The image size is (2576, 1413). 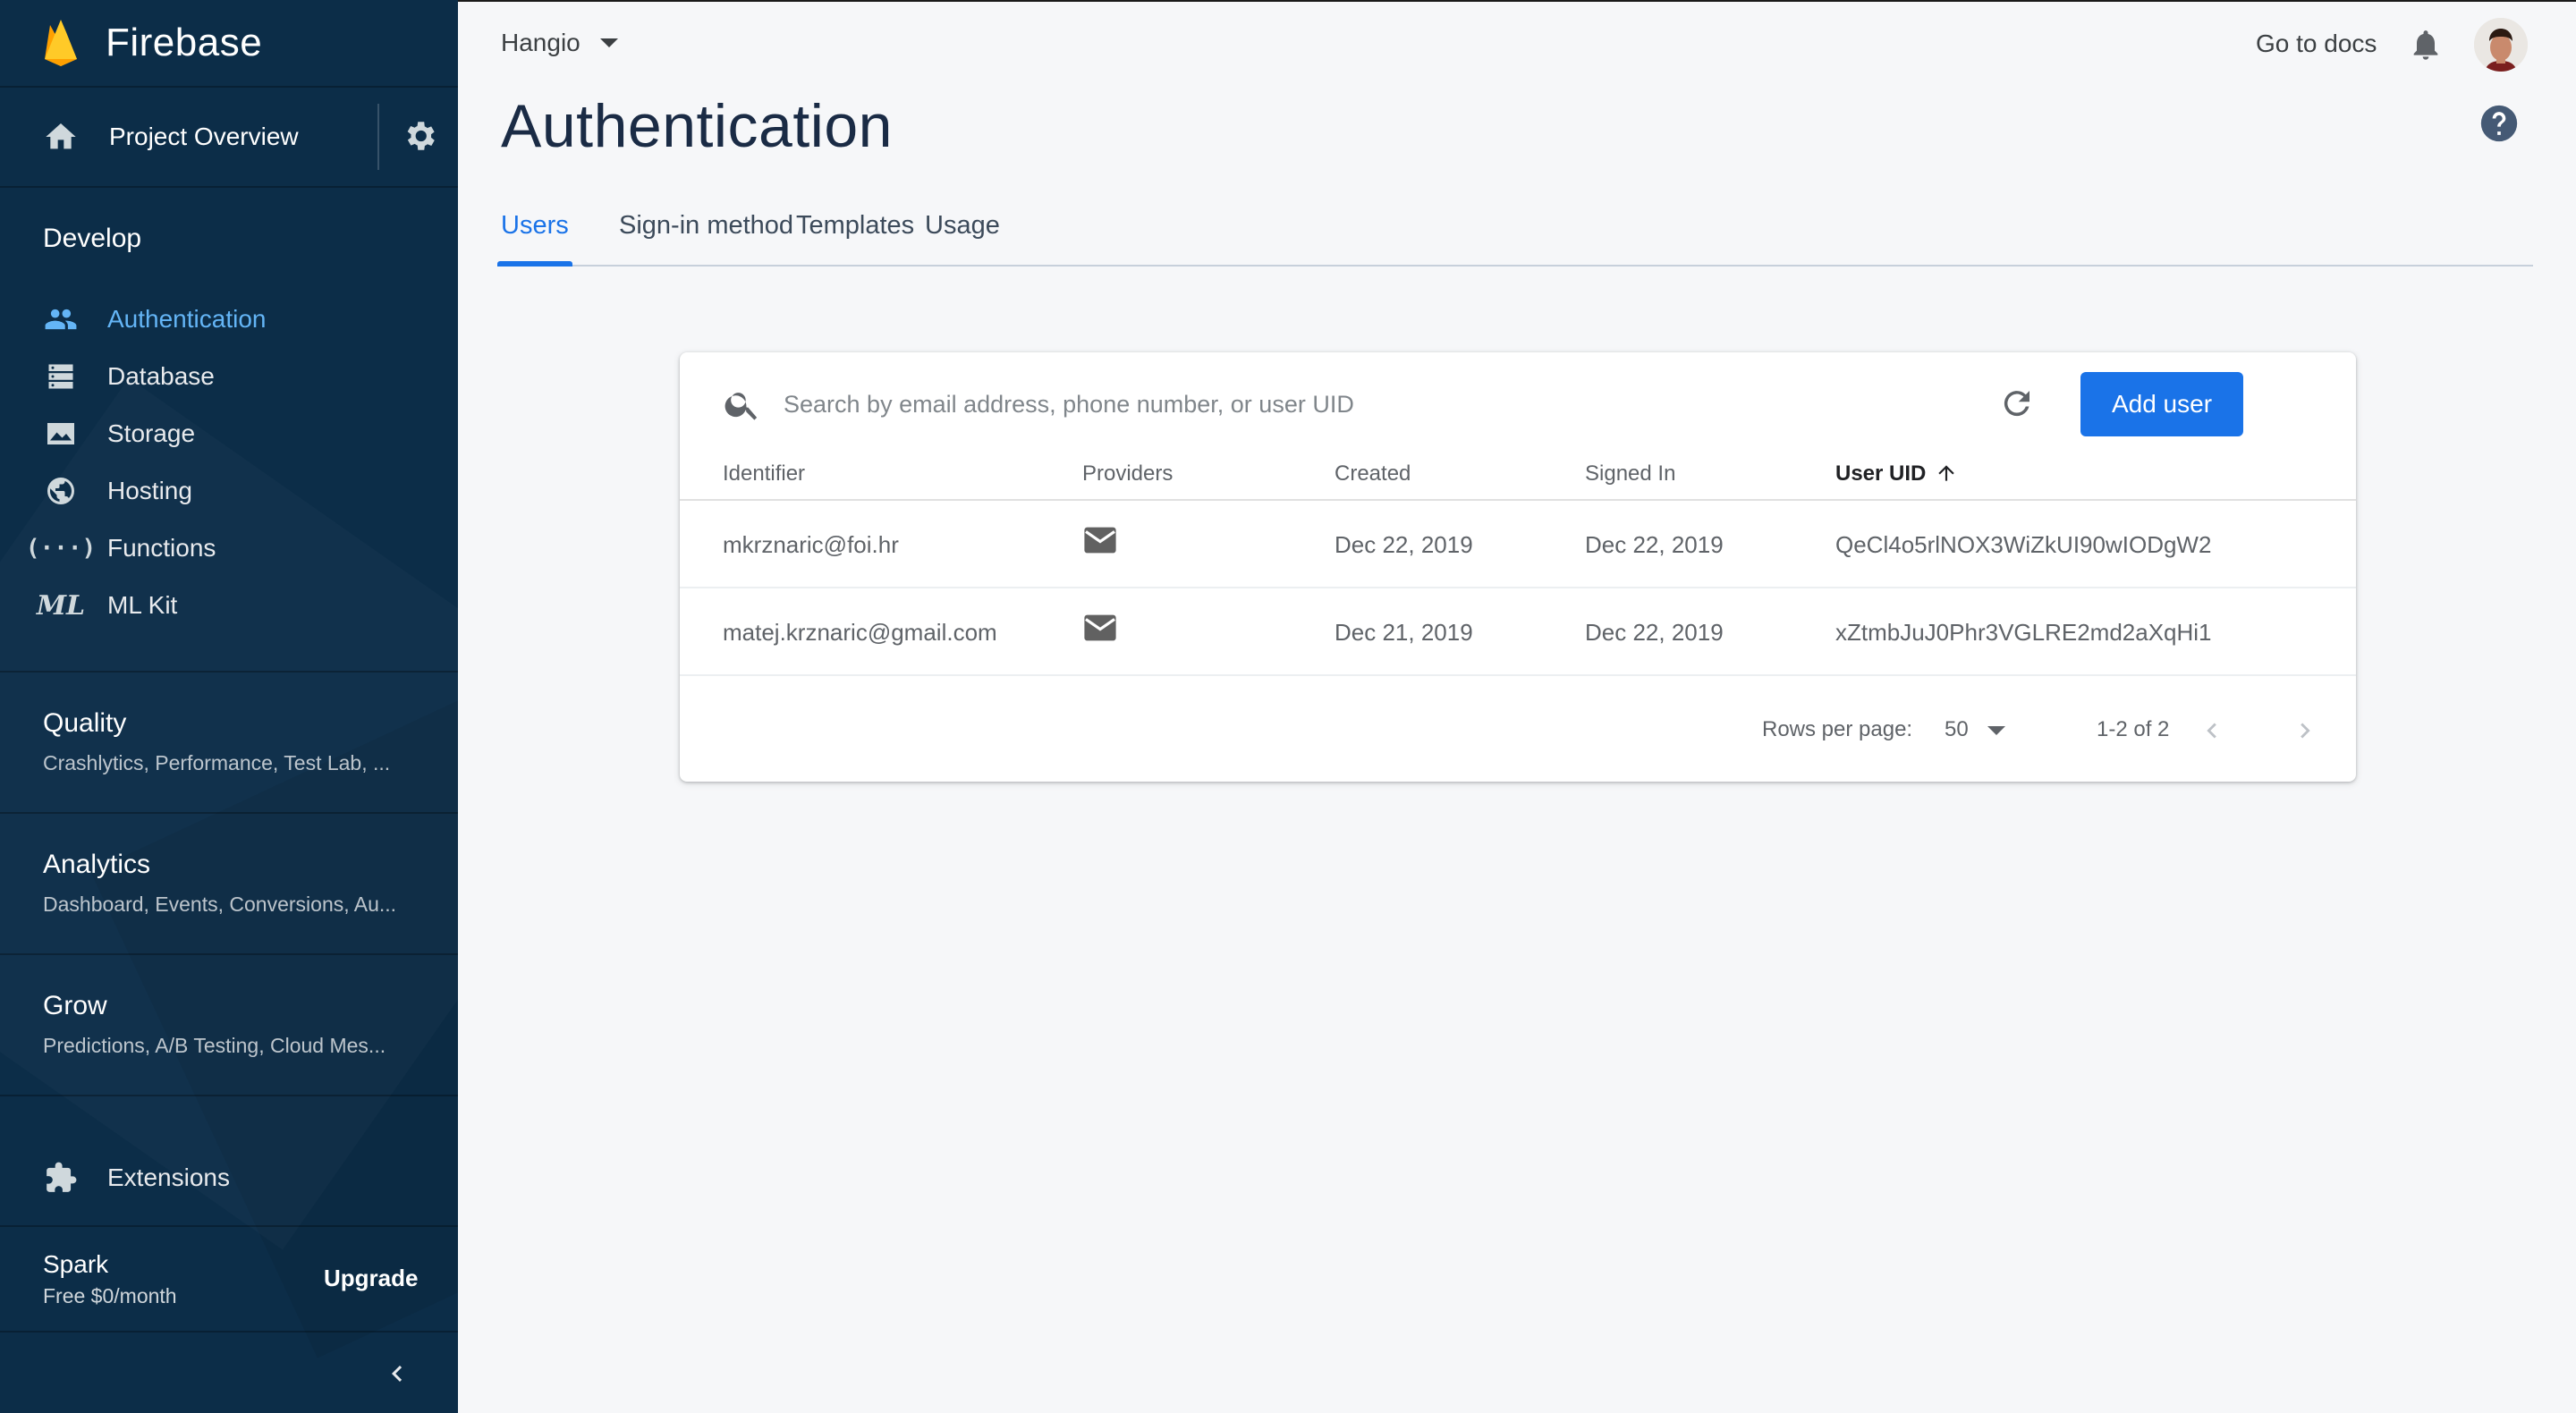 I want to click on sidebar-item-label: Hosting, so click(x=149, y=490).